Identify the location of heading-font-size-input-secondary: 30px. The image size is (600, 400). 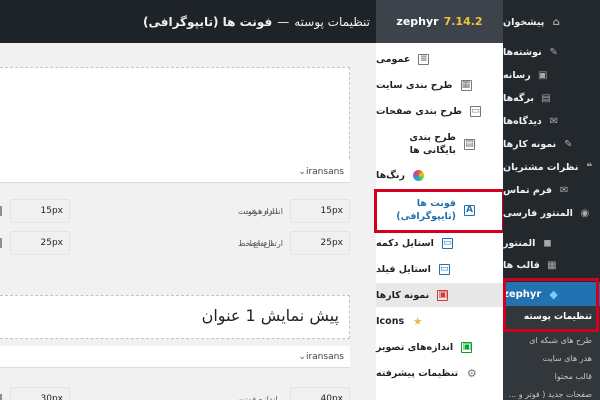
(40, 393).